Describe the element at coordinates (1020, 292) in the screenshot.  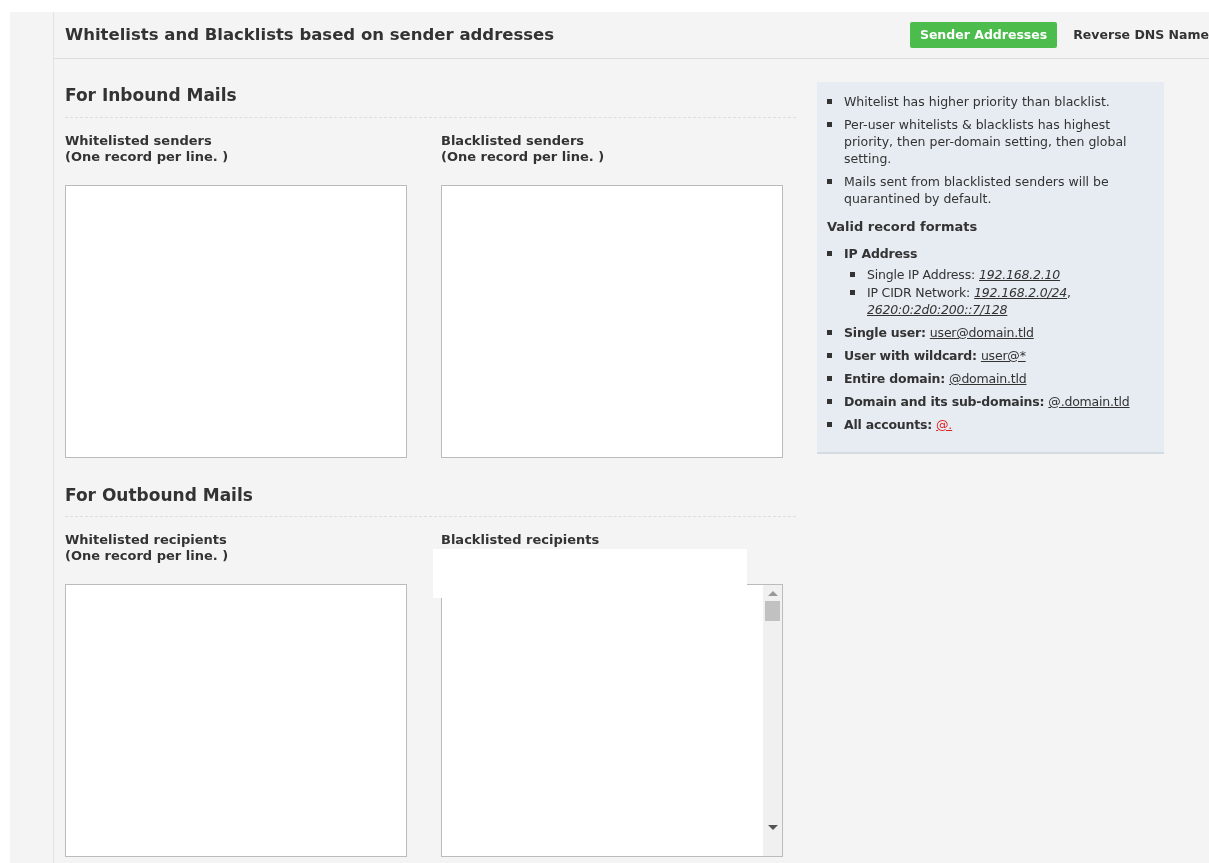
I see `example-link: 192.168.2.0/24` at that location.